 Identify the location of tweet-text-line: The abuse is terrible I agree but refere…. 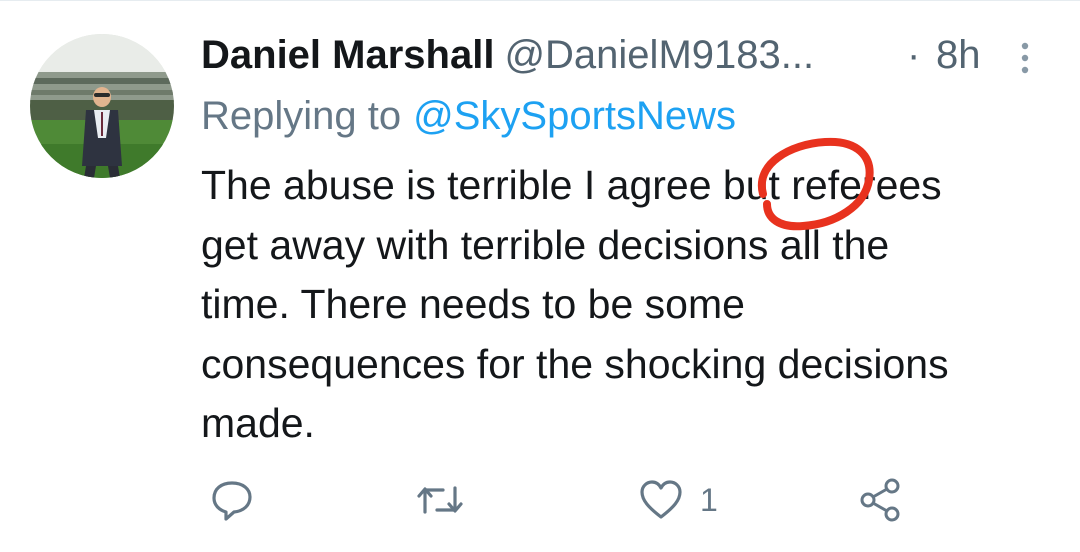
(571, 185).